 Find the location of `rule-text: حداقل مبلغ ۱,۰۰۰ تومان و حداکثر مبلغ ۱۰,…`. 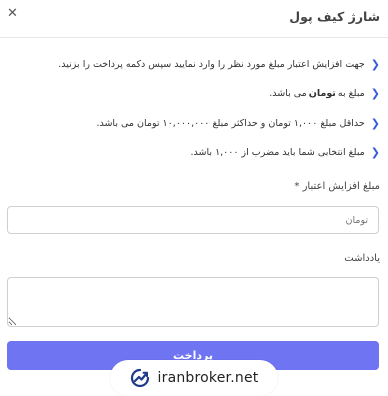

rule-text: حداقل مبلغ ۱,۰۰۰ تومان و حداکثر مبلغ ۱۰,… is located at coordinates (230, 123).